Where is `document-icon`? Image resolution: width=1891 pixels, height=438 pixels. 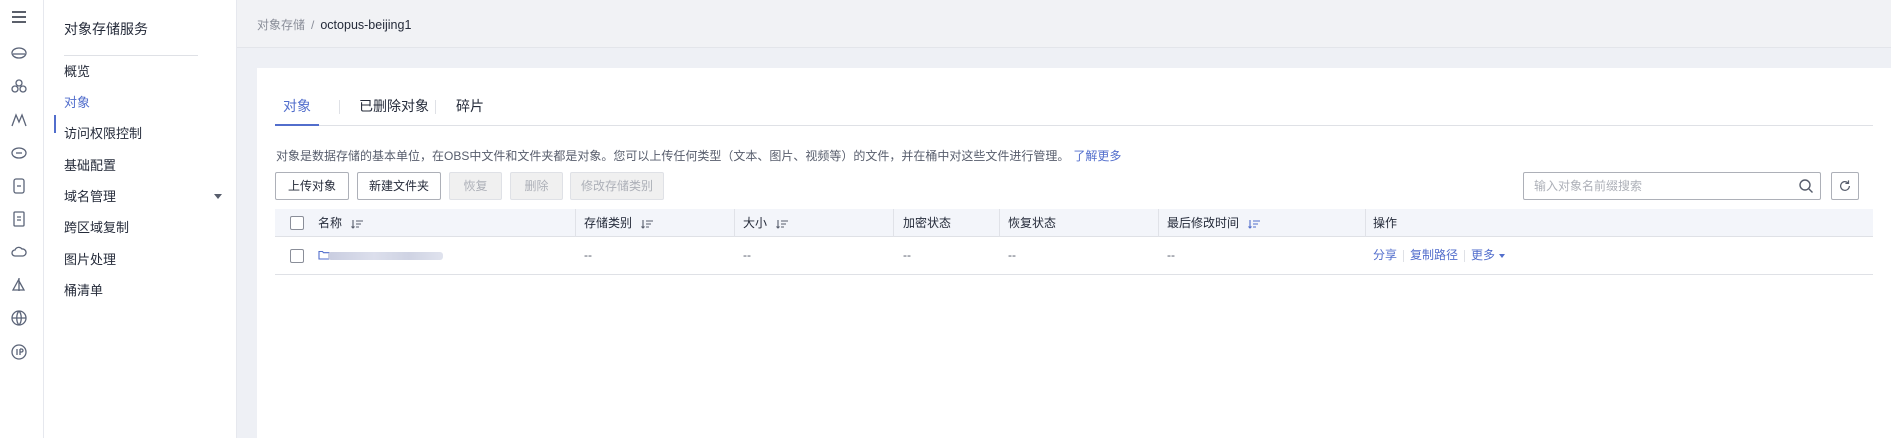 document-icon is located at coordinates (19, 219).